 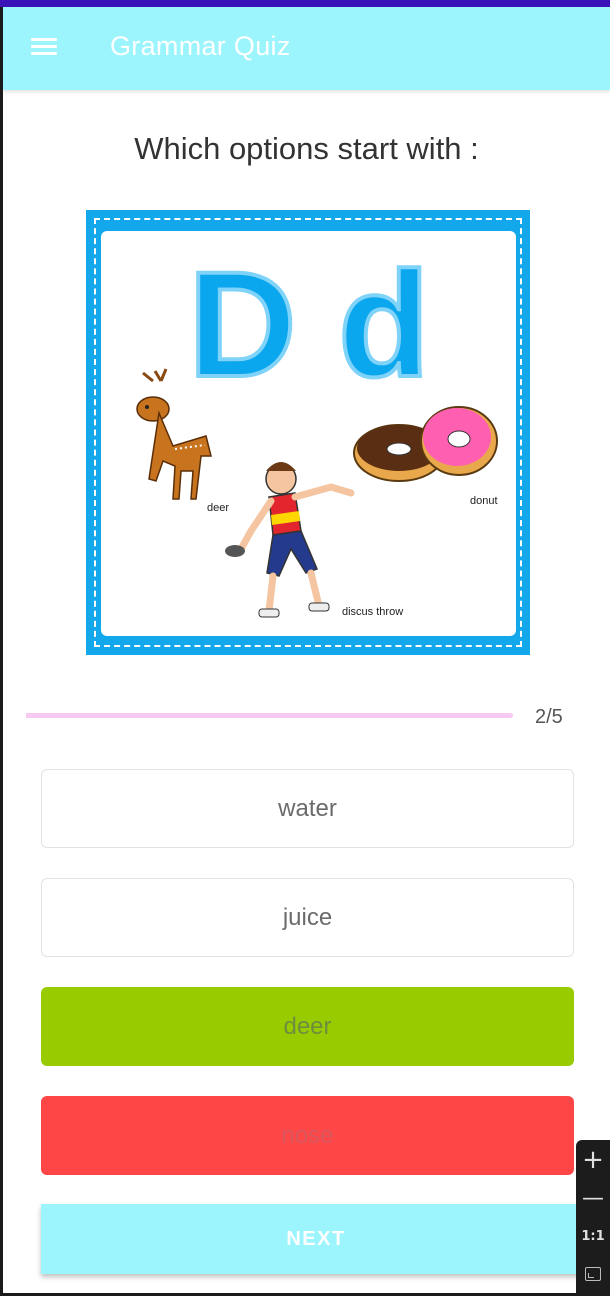 What do you see at coordinates (484, 501) in the screenshot?
I see `donut-label: donut` at bounding box center [484, 501].